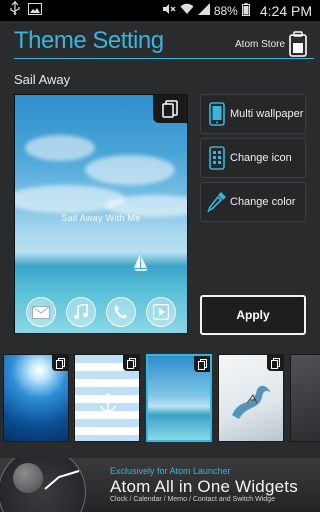 This screenshot has width=320, height=512. Describe the element at coordinates (141, 265) in the screenshot. I see `sailboat-icon` at that location.